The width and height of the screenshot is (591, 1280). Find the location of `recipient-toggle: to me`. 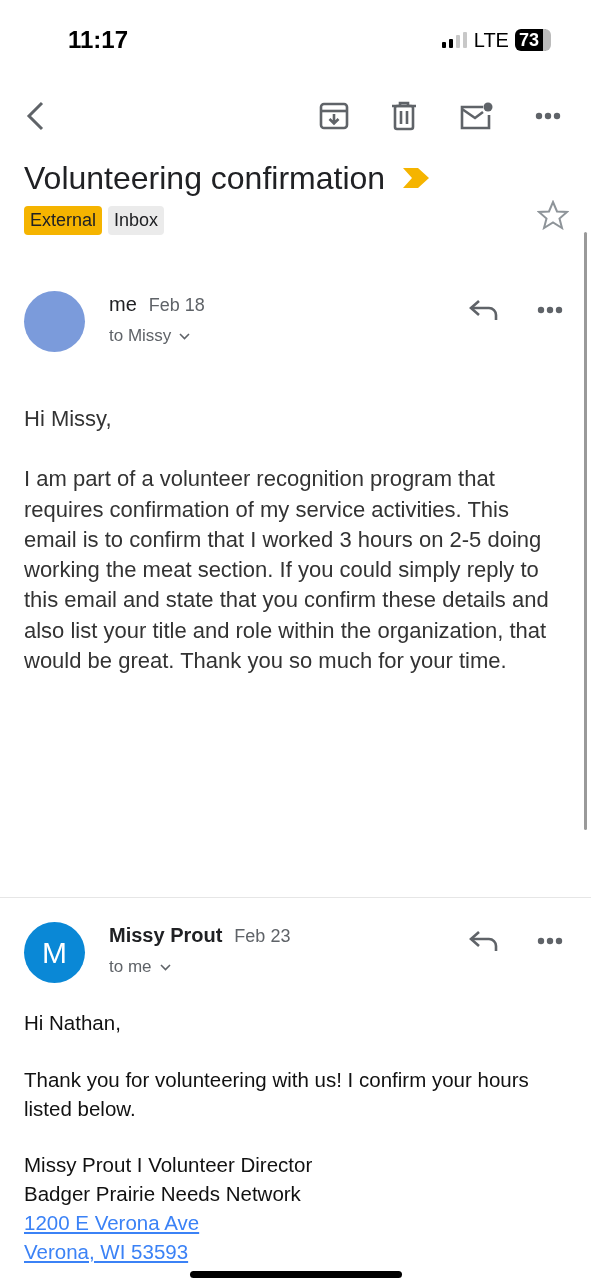

recipient-toggle: to me is located at coordinates (140, 967).